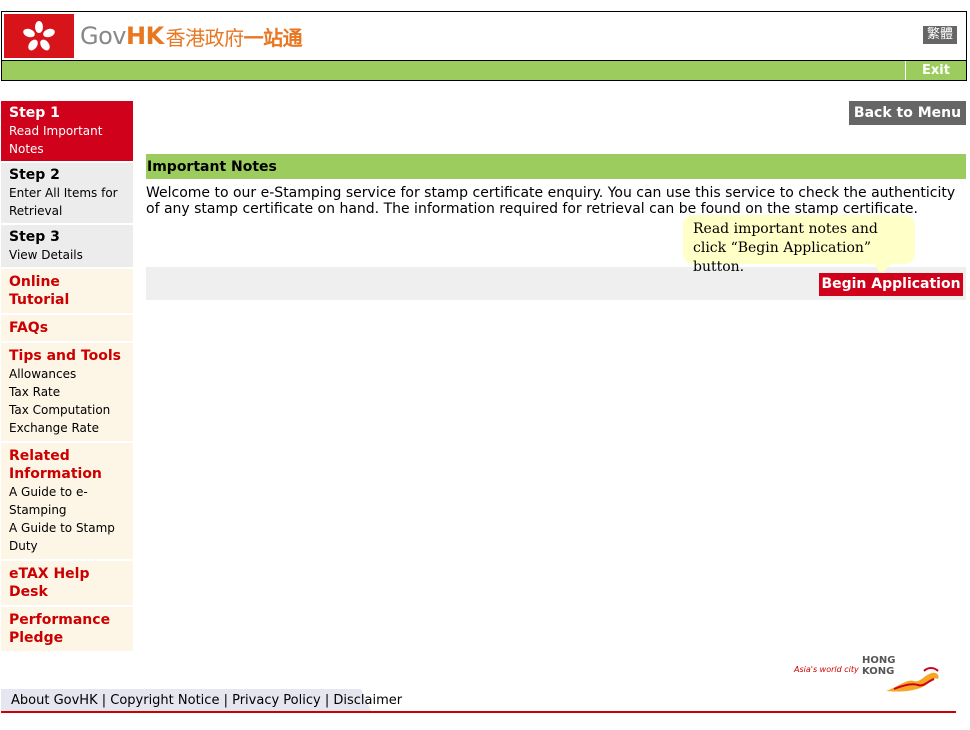  I want to click on tips-heading: Tips and Tools, so click(67, 356).